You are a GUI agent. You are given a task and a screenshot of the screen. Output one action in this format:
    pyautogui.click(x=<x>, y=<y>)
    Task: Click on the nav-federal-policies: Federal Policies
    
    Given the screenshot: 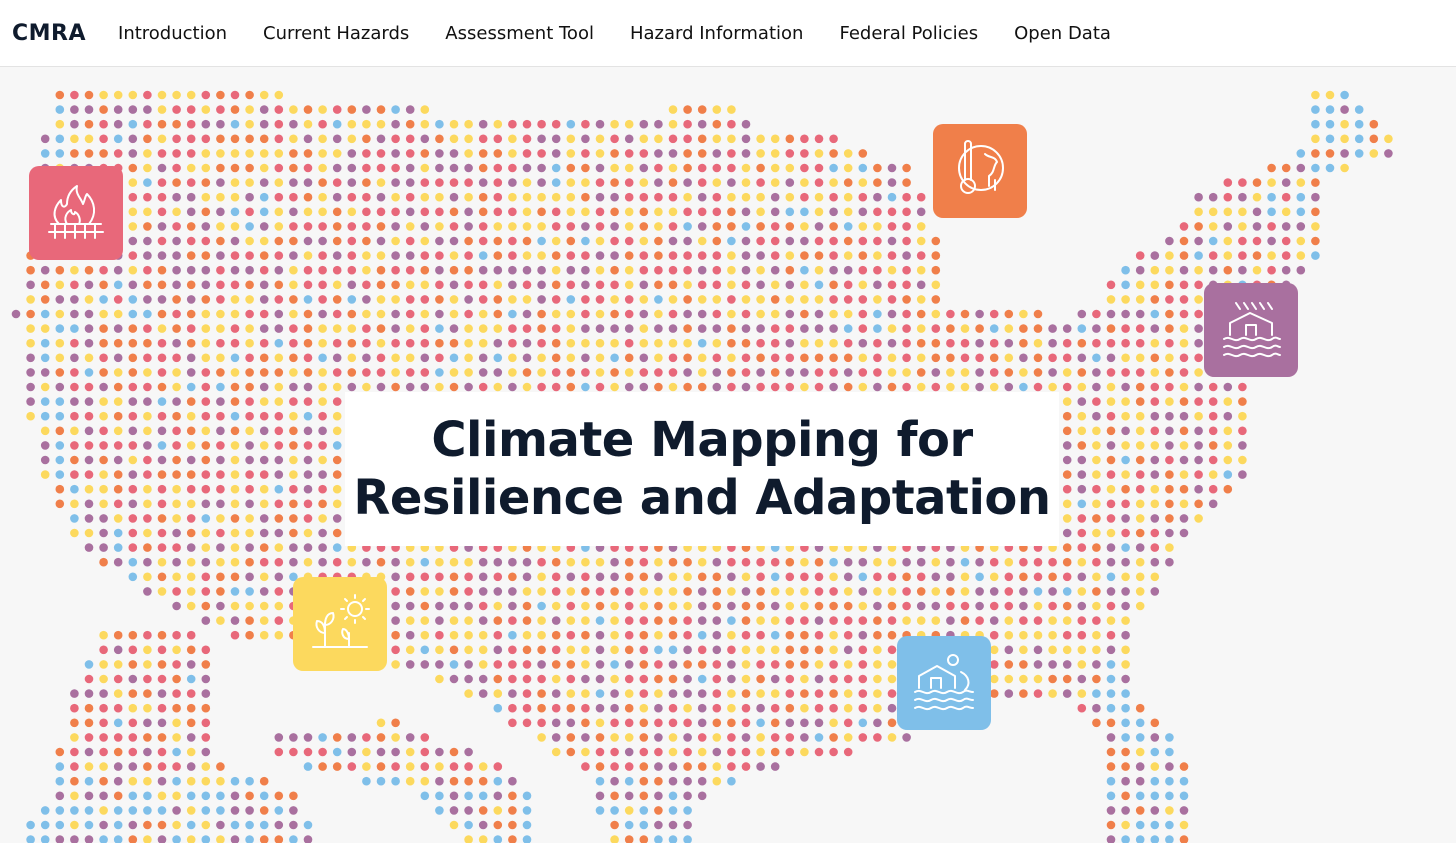 What is the action you would take?
    pyautogui.click(x=908, y=33)
    